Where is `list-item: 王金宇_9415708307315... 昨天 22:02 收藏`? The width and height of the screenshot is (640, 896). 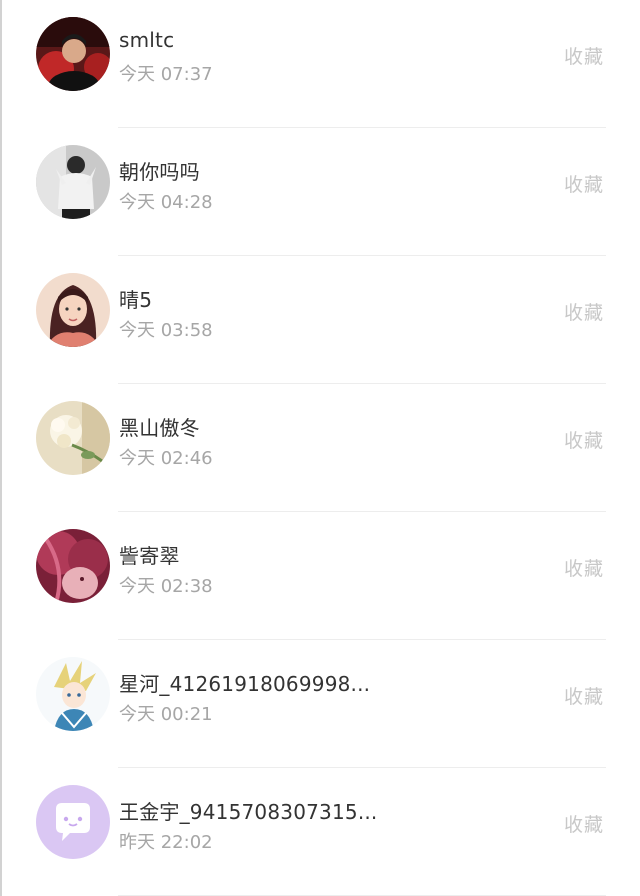 list-item: 王金宇_9415708307315... 昨天 22:02 收藏 is located at coordinates (320, 832).